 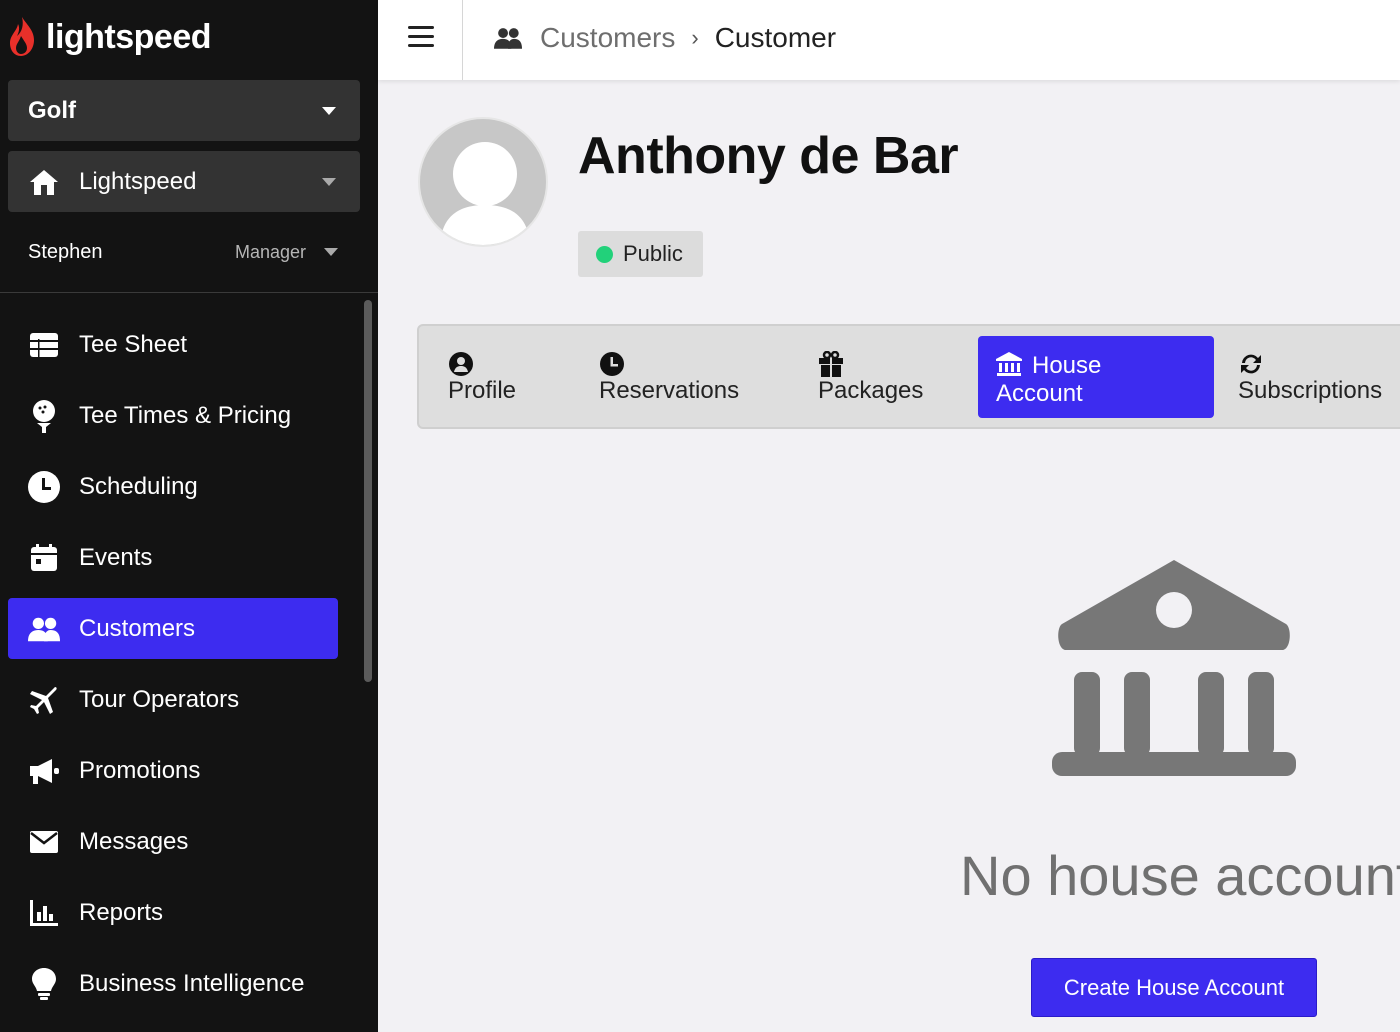 I want to click on top-bar-divider, so click(x=462, y=40).